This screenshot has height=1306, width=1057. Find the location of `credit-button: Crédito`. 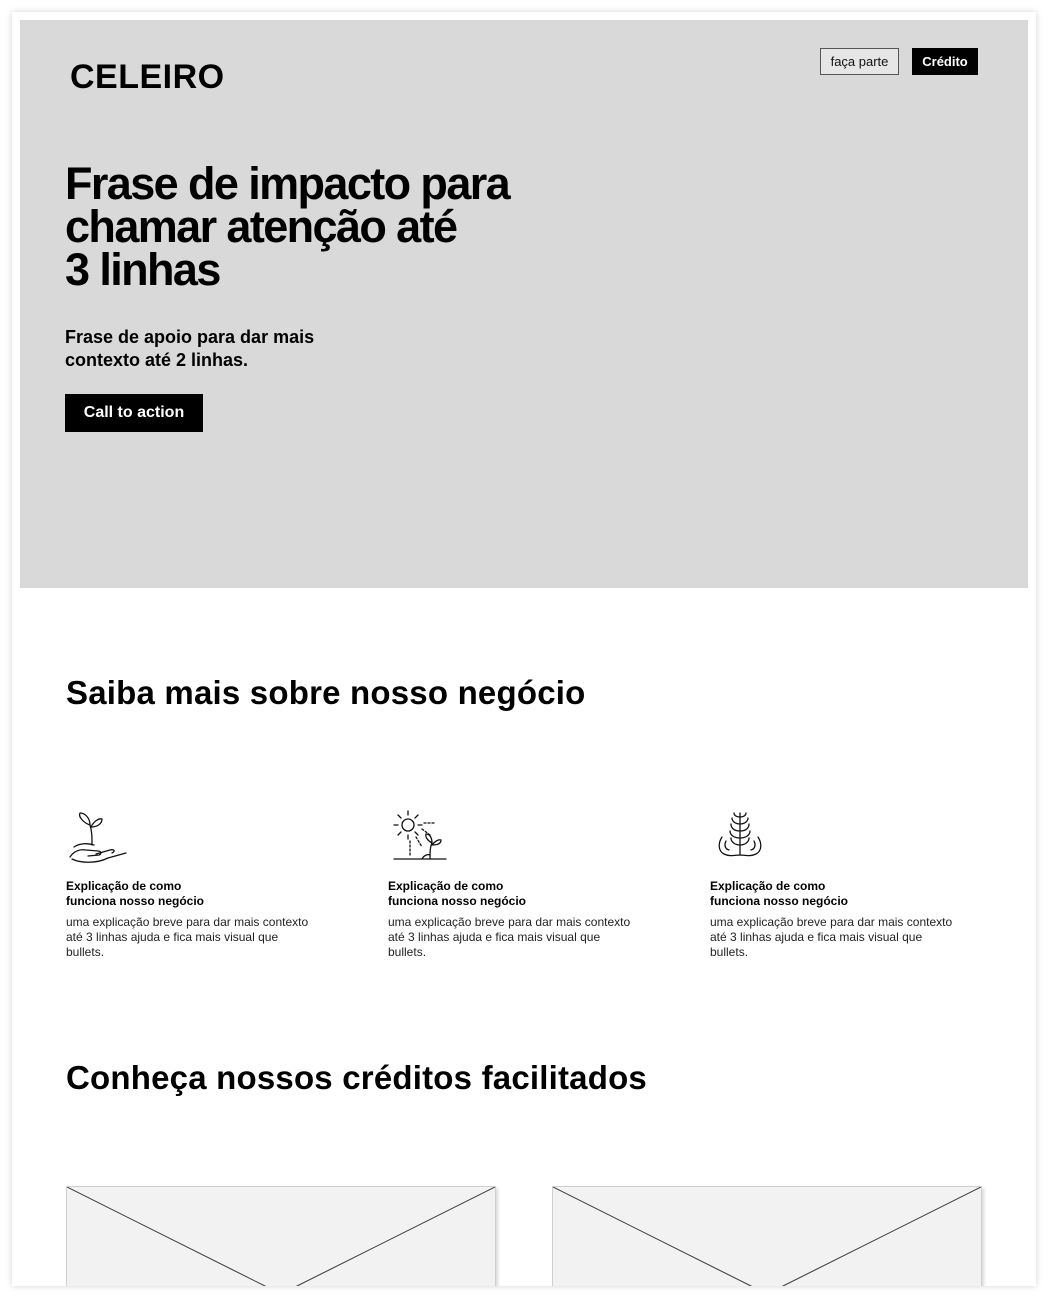

credit-button: Crédito is located at coordinates (945, 61).